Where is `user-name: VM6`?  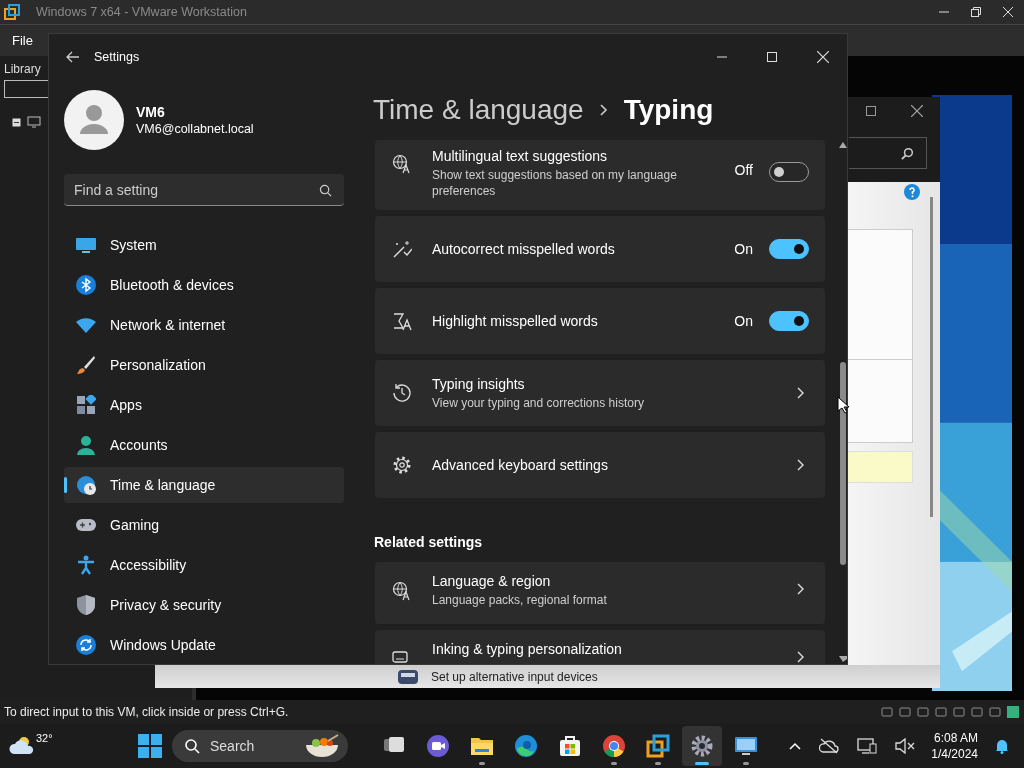 user-name: VM6 is located at coordinates (151, 112).